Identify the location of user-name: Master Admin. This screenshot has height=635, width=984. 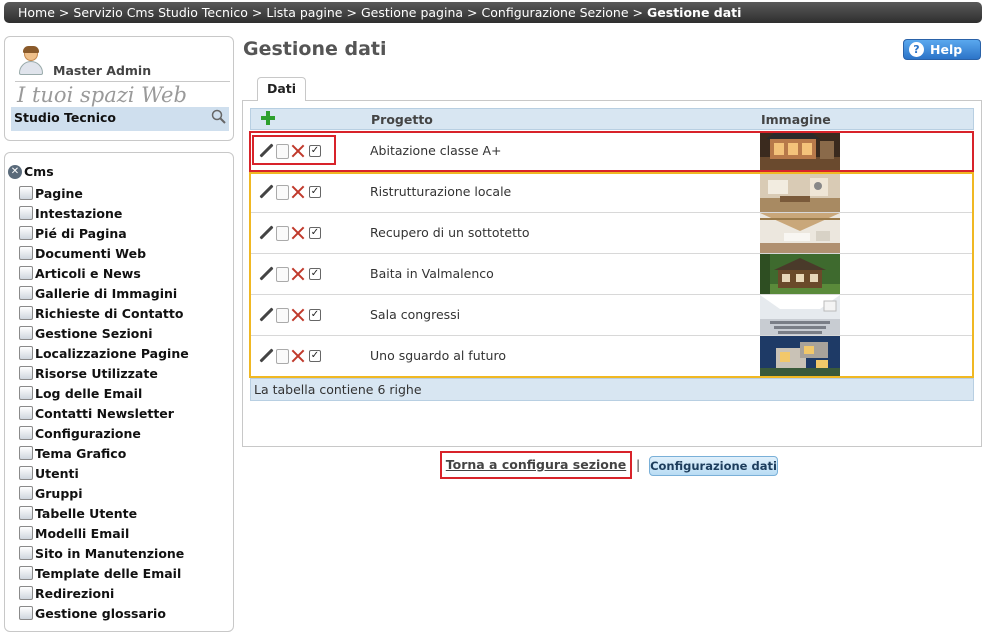
(102, 70).